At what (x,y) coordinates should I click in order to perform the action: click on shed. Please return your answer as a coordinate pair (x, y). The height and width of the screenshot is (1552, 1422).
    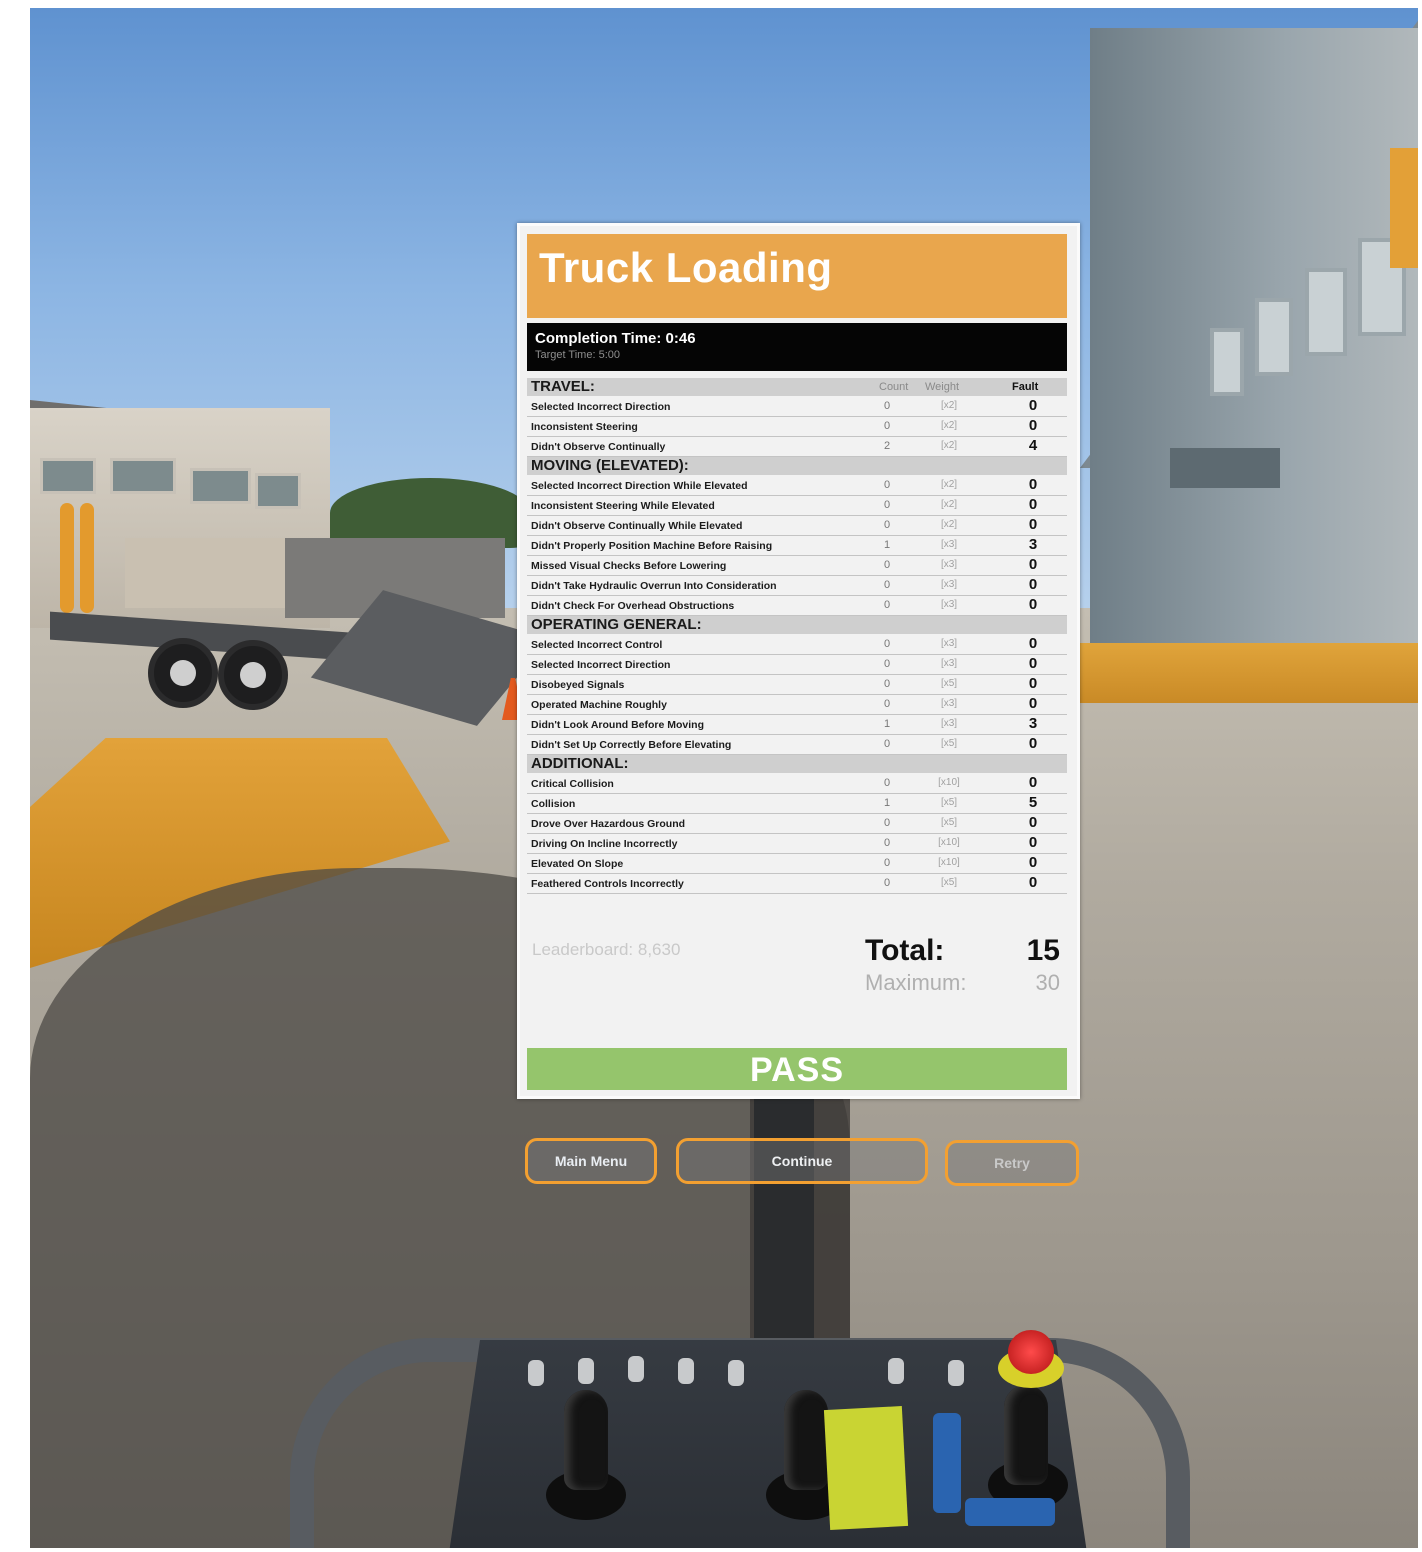
    Looking at the image, I should click on (205, 573).